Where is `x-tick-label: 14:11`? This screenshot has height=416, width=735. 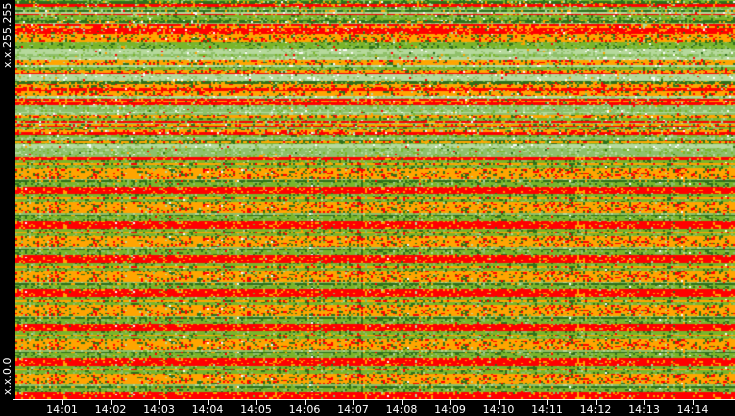 x-tick-label: 14:11 is located at coordinates (547, 409).